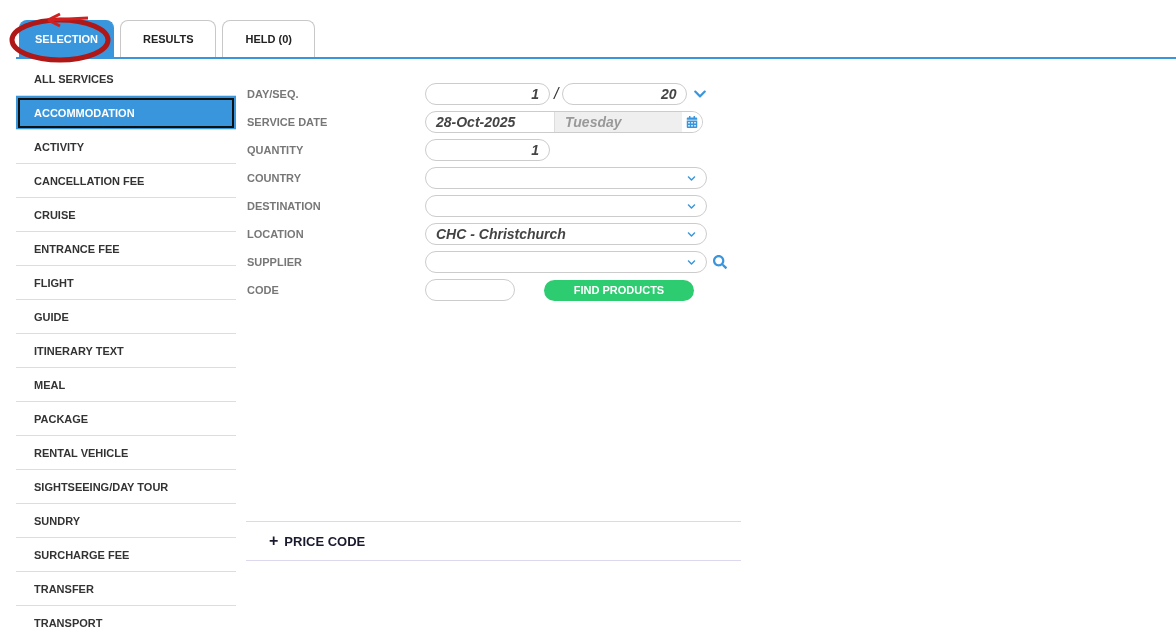 The height and width of the screenshot is (639, 1176). What do you see at coordinates (566, 234) in the screenshot?
I see `select-field: CHC - Christchurch` at bounding box center [566, 234].